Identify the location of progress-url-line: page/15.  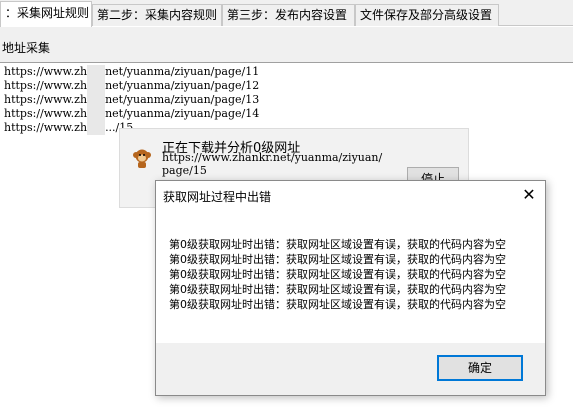
(184, 170).